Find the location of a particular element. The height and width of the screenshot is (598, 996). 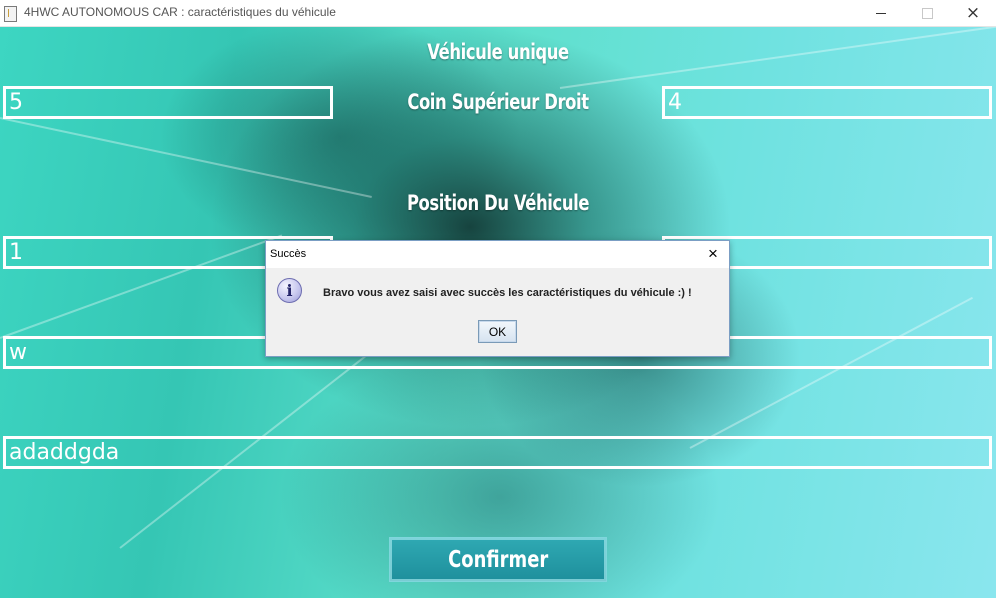

position-heading: Position Du Véhicule is located at coordinates (498, 203).